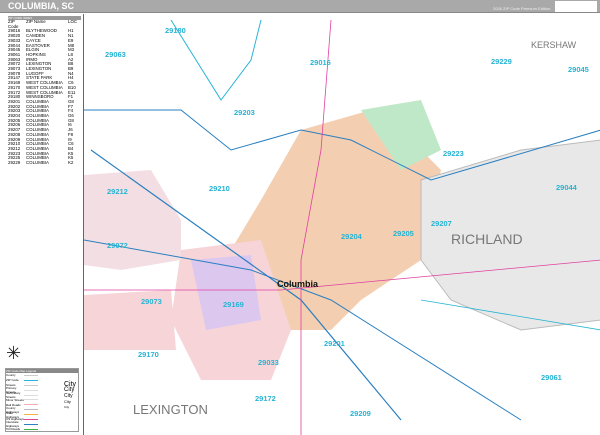 Image resolution: width=600 pixels, height=435 pixels. What do you see at coordinates (219, 188) in the screenshot?
I see `zip-label: 29210` at bounding box center [219, 188].